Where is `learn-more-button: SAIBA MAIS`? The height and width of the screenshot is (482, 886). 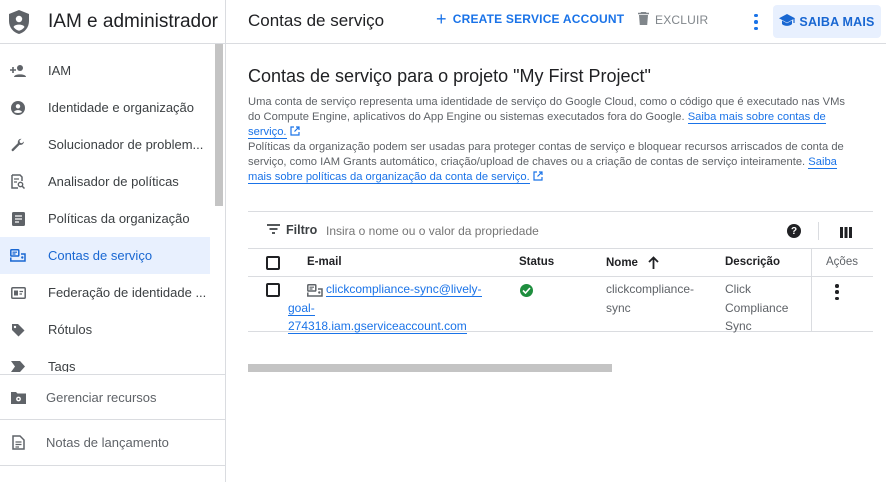 learn-more-button: SAIBA MAIS is located at coordinates (827, 21).